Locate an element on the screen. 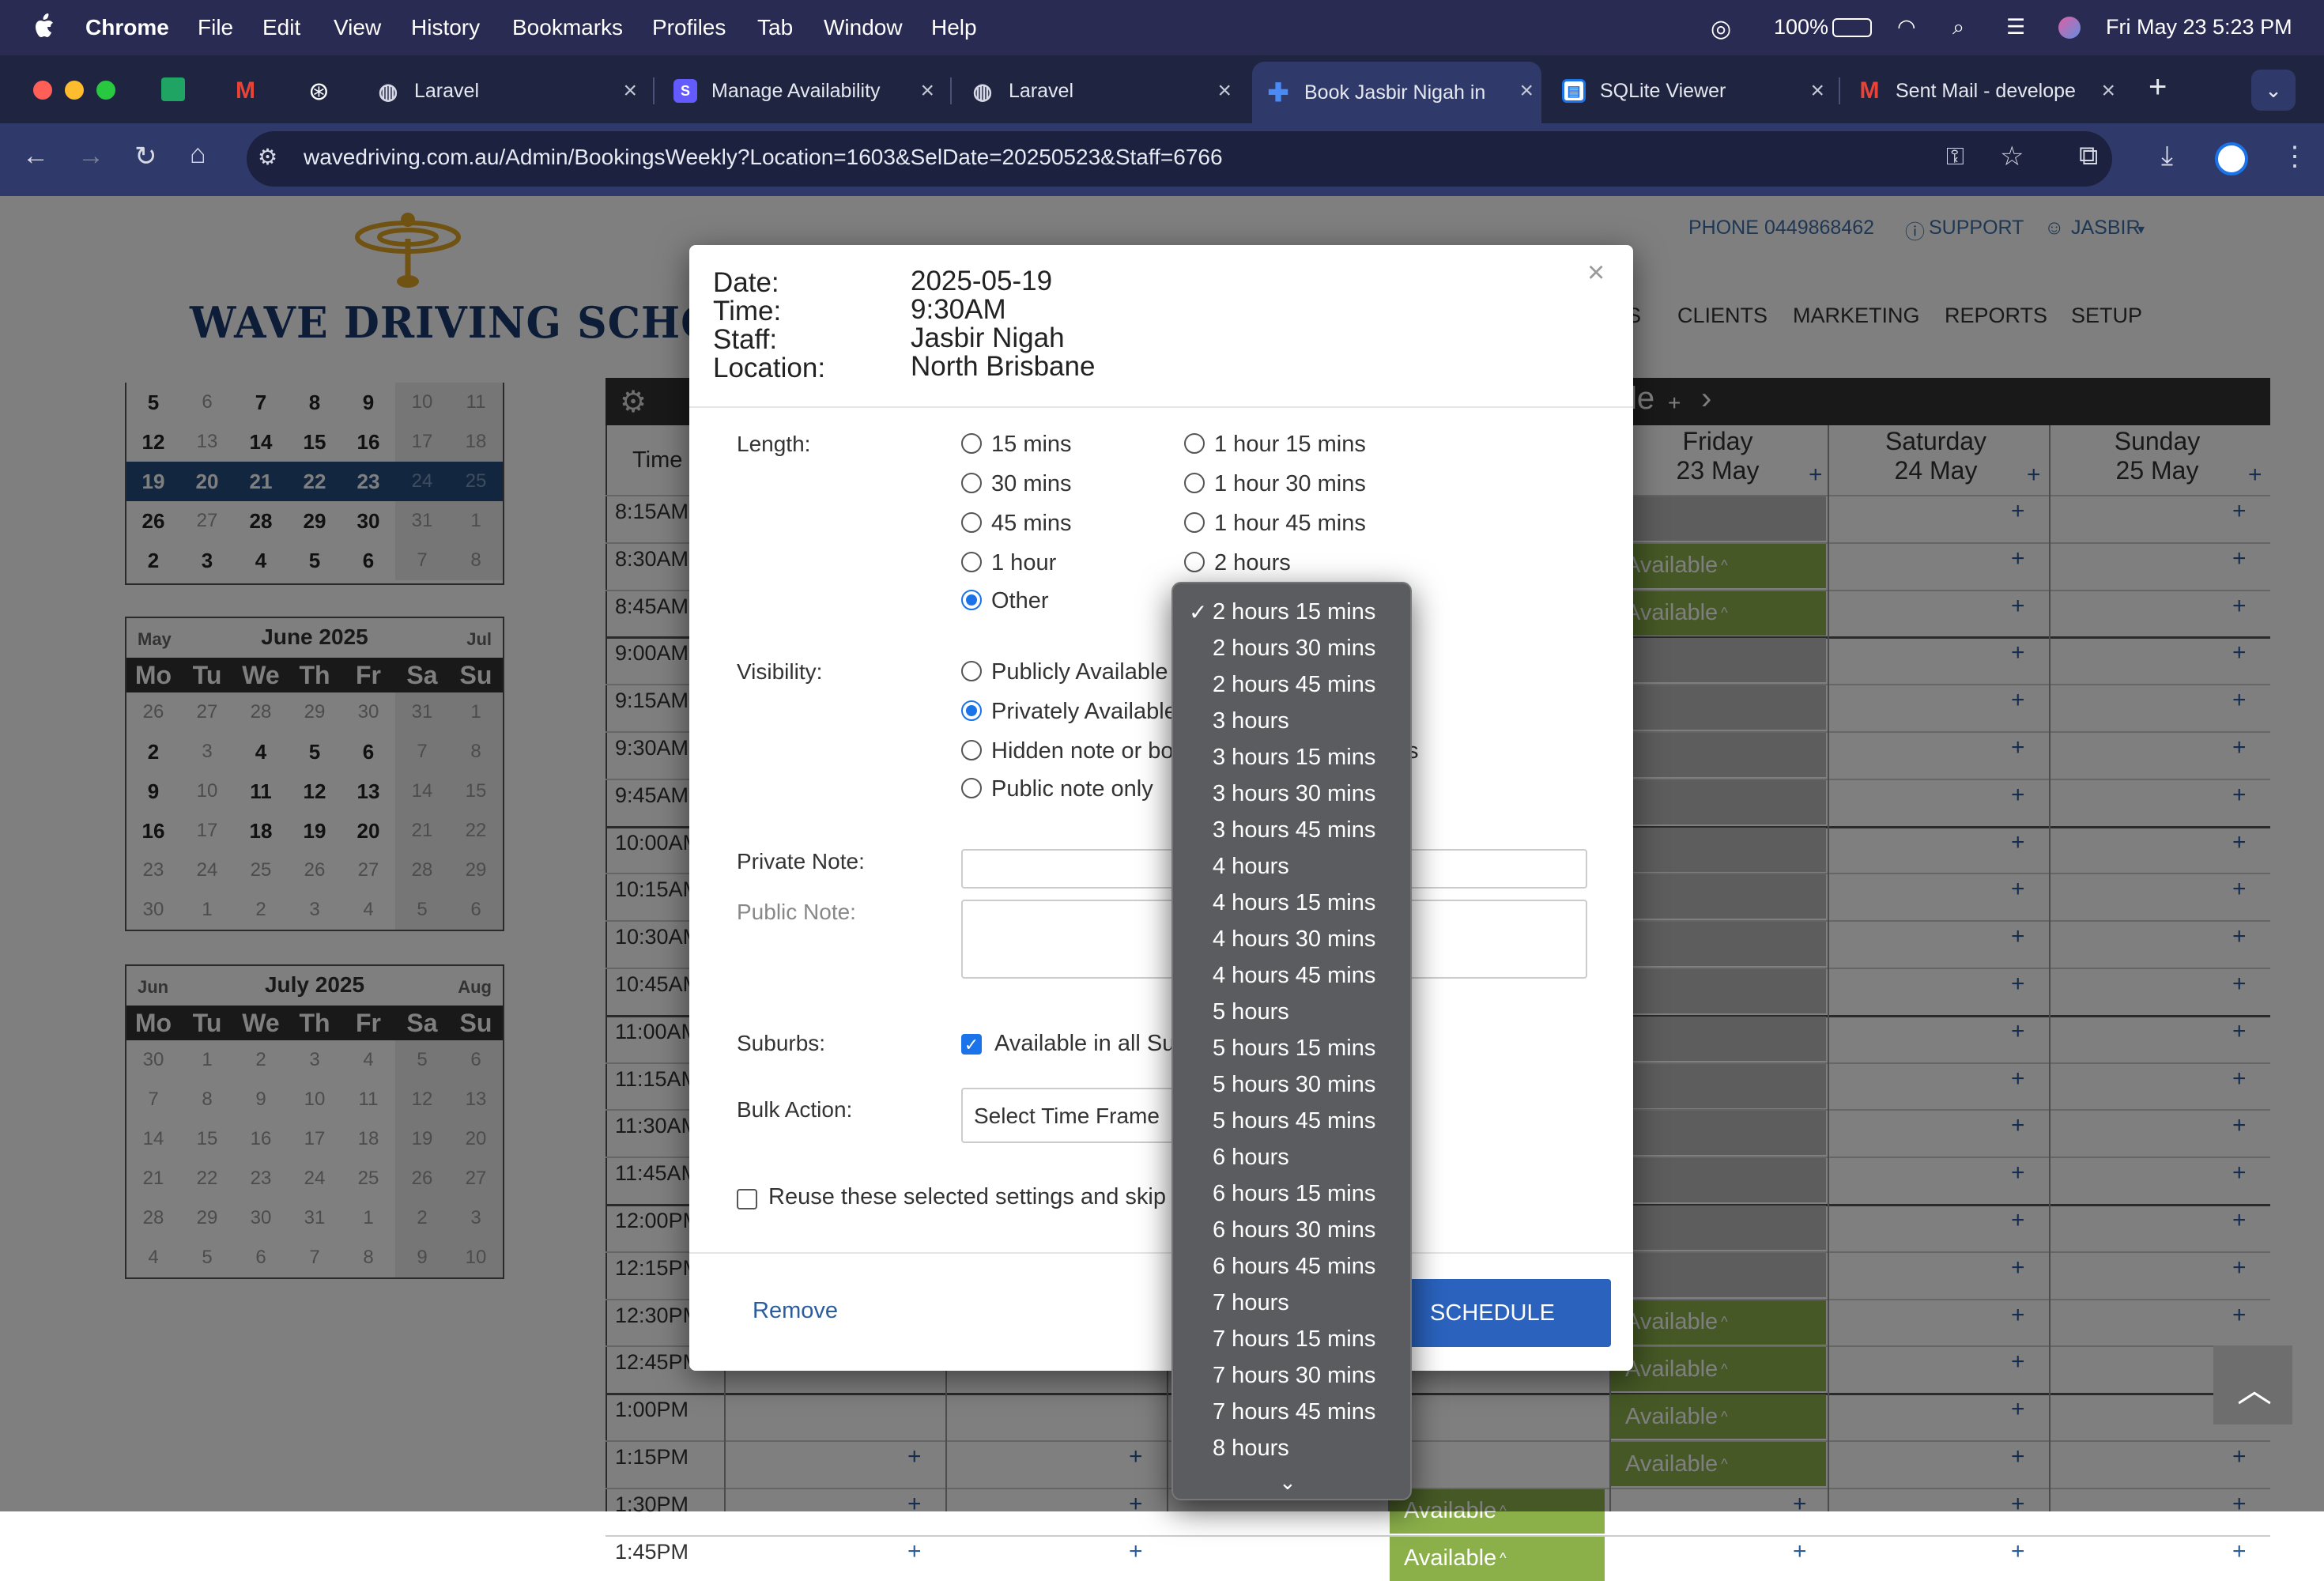  menu-bookmarks: Bookmarks is located at coordinates (567, 27).